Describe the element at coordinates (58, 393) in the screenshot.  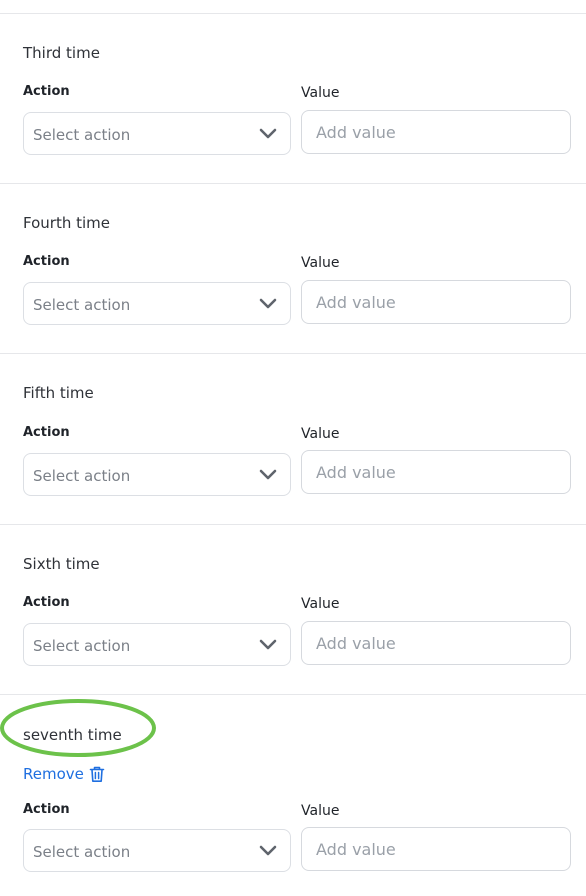
I see `section-title: Fifth time` at that location.